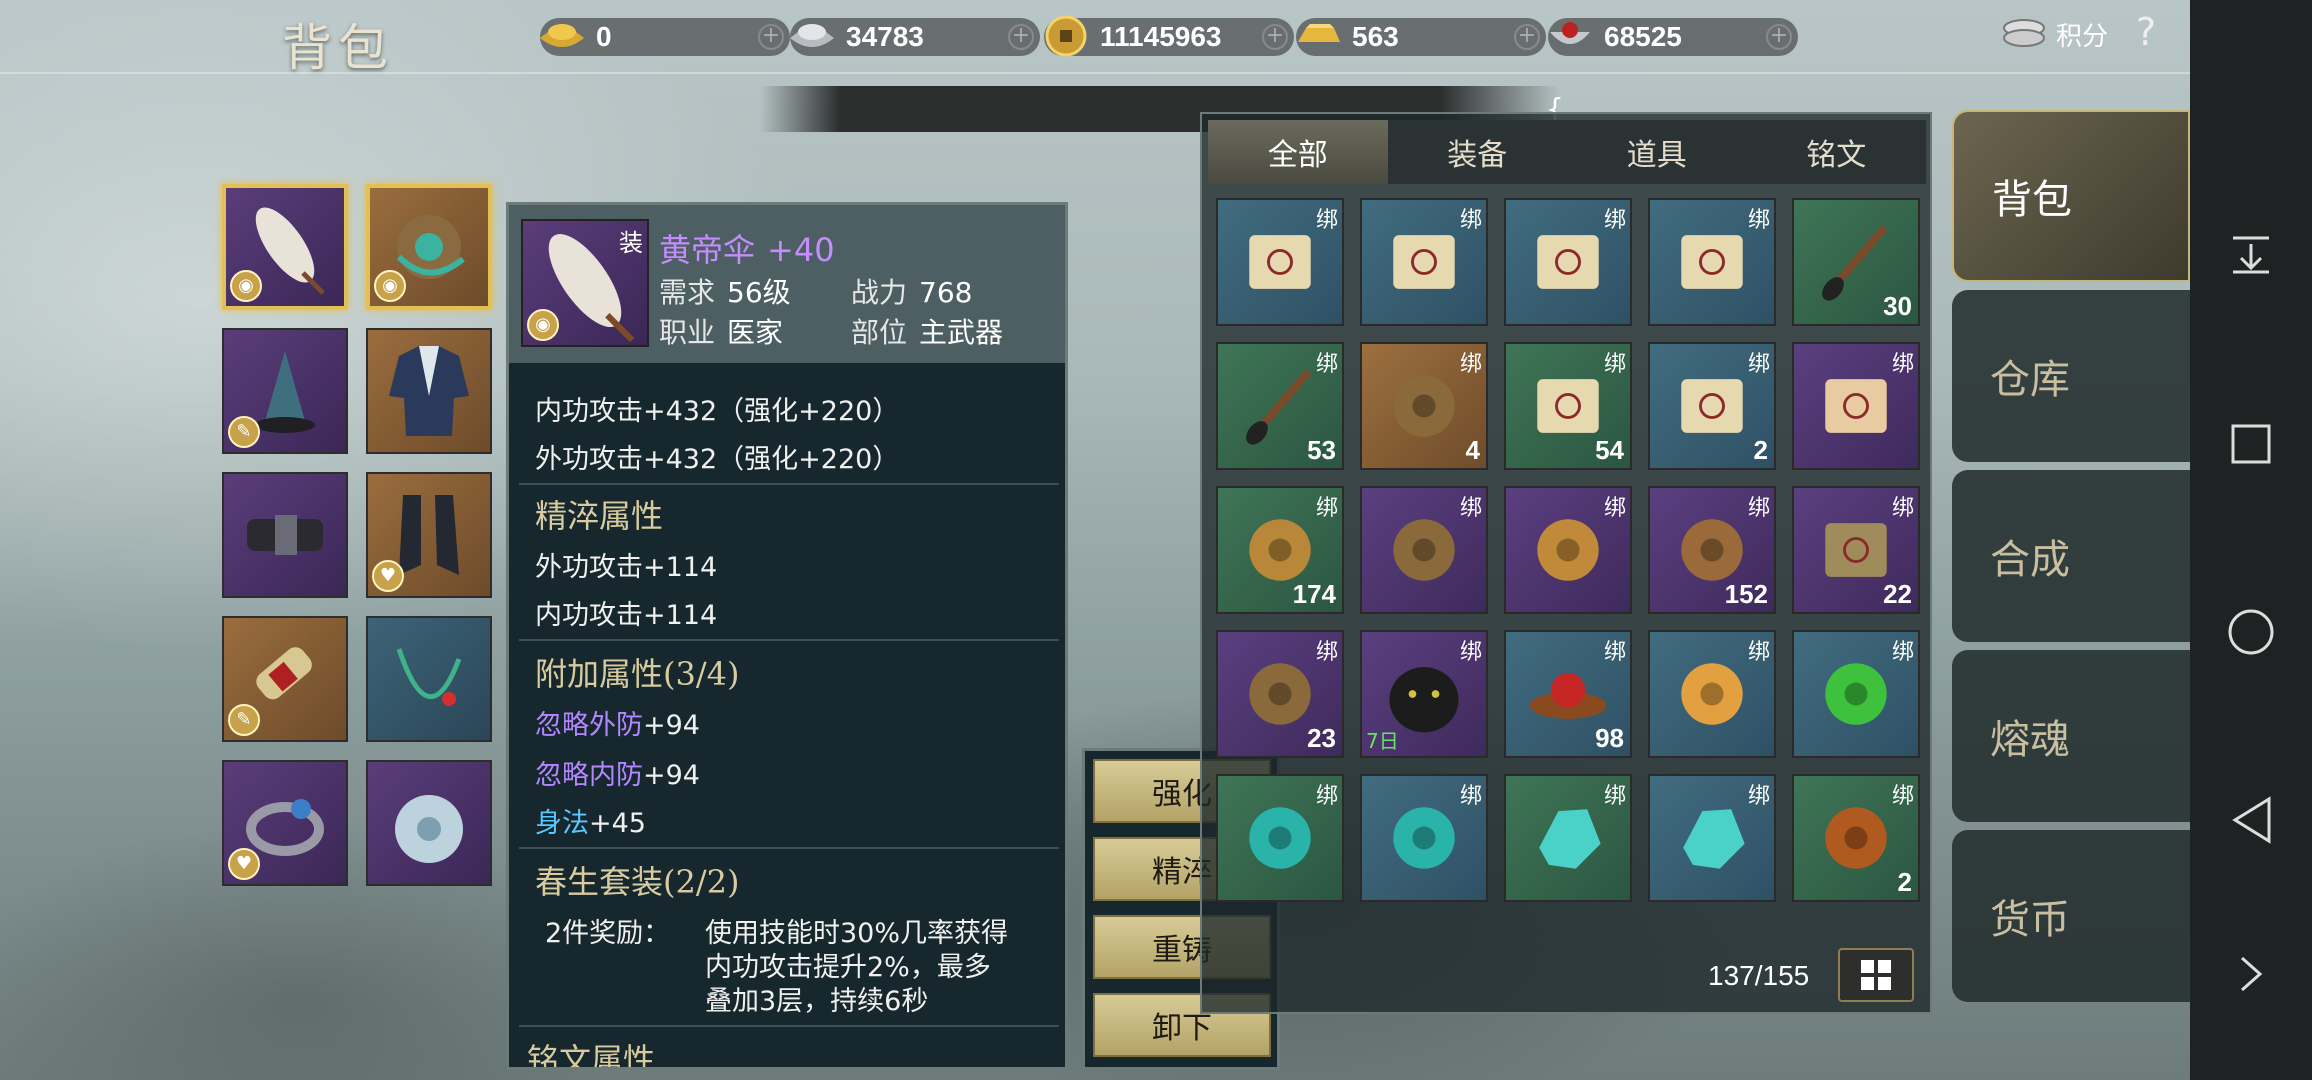 This screenshot has width=2312, height=1080. I want to click on tab-items: 道具, so click(1657, 152).